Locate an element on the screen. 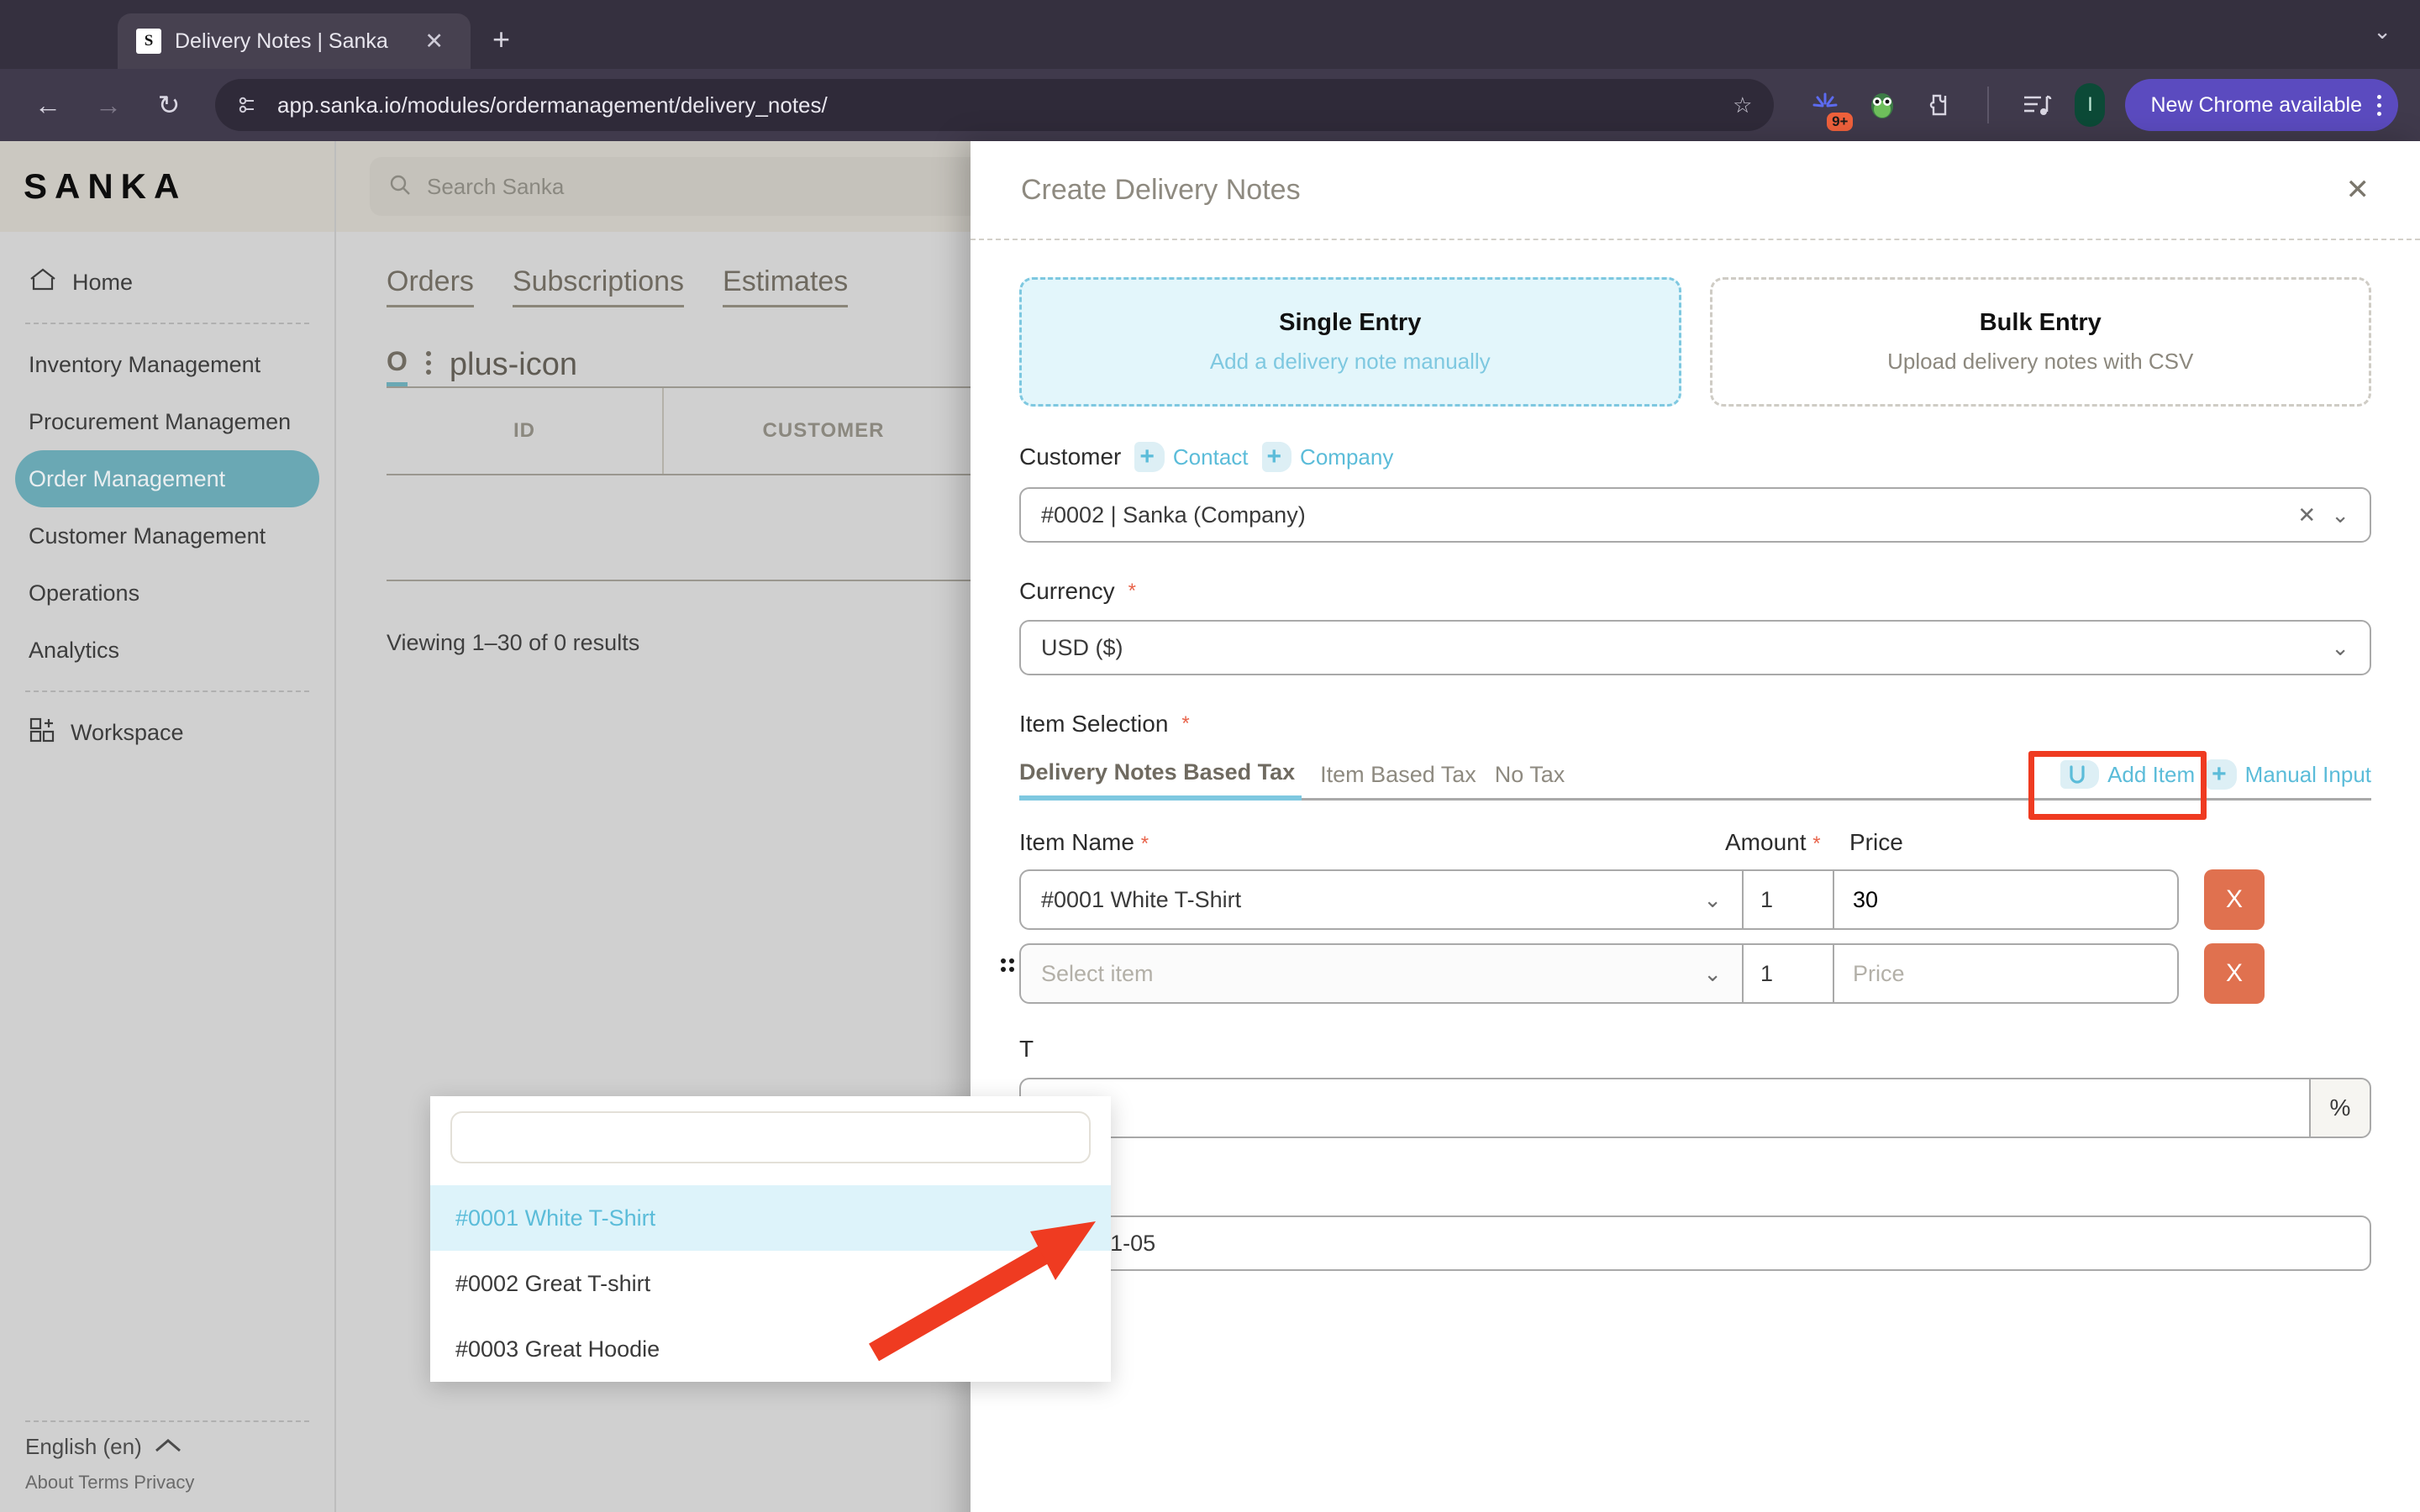 This screenshot has width=2420, height=1512. tax-input is located at coordinates (1664, 1108).